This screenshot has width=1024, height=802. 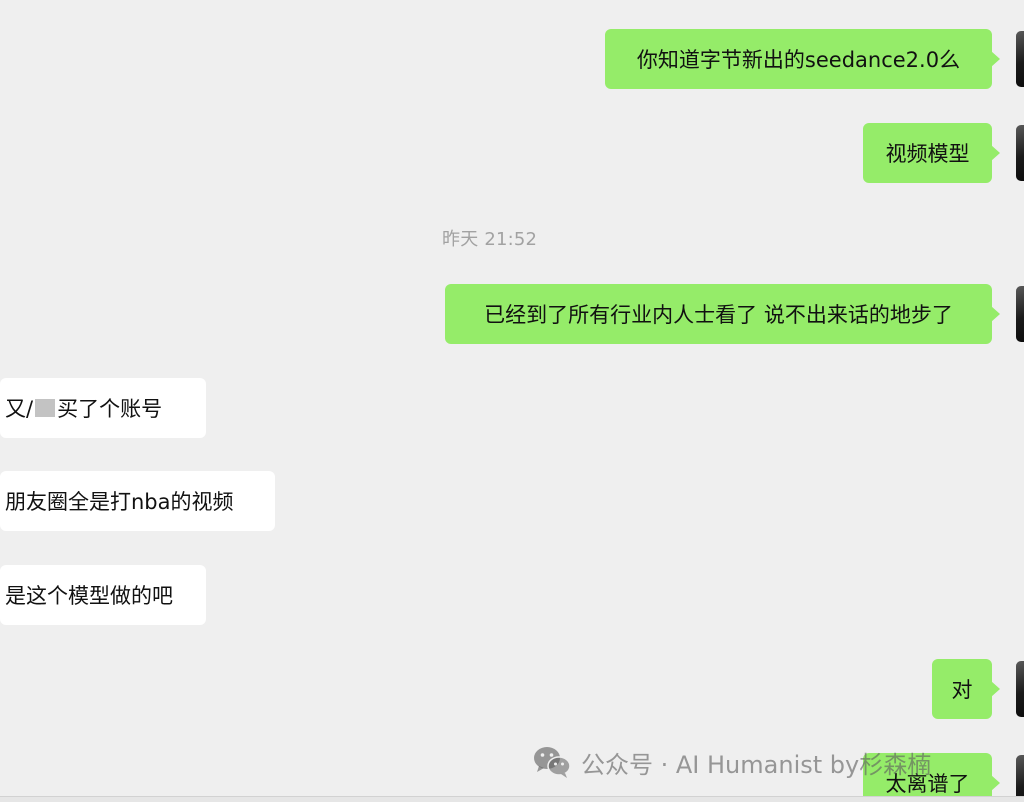 I want to click on message-text: 朋友圈全是打nba的视频, so click(x=119, y=502).